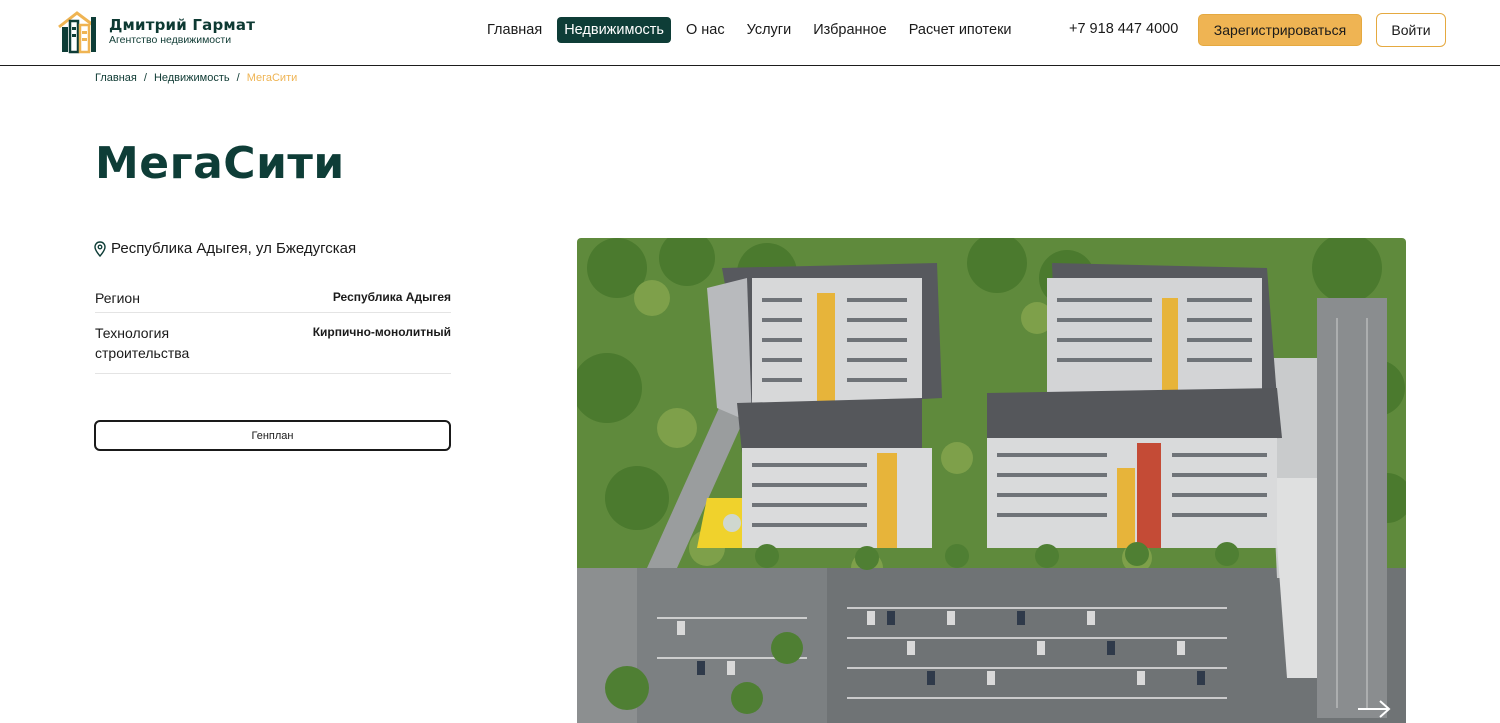  Describe the element at coordinates (705, 30) in the screenshot. I see `nav-item-about: О нас` at that location.